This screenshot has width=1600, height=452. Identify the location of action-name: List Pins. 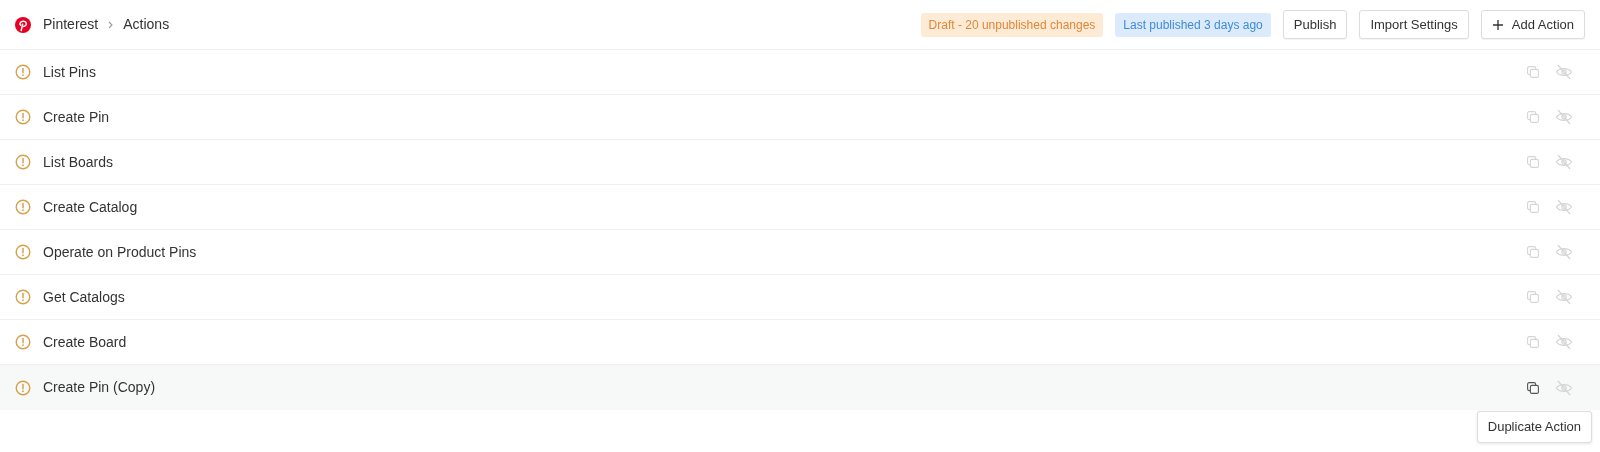
(69, 72).